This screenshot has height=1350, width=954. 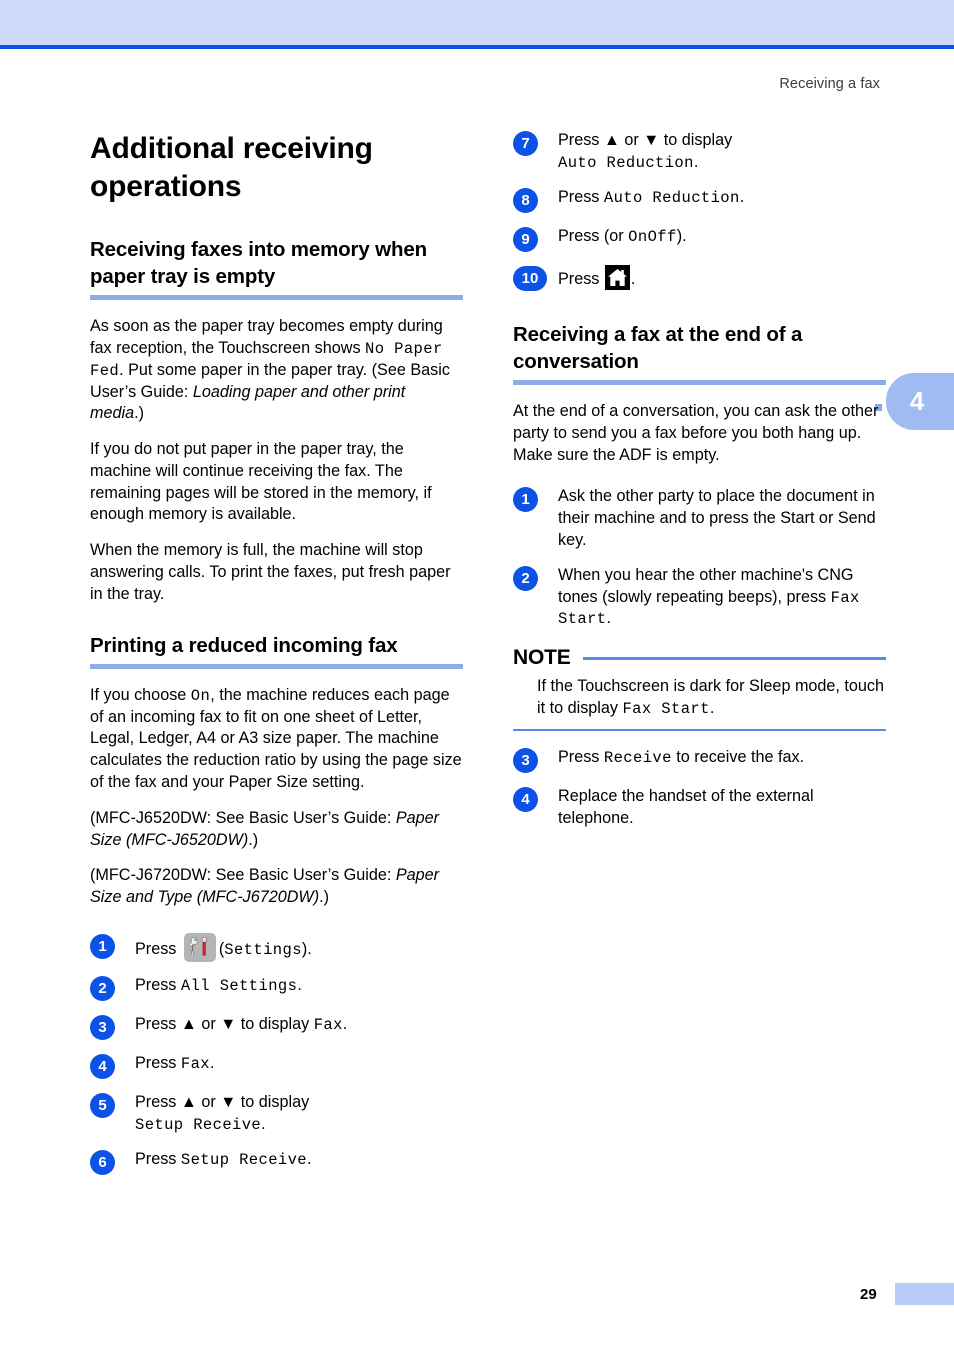 I want to click on procedure-step: 10 Press ., so click(x=699, y=277).